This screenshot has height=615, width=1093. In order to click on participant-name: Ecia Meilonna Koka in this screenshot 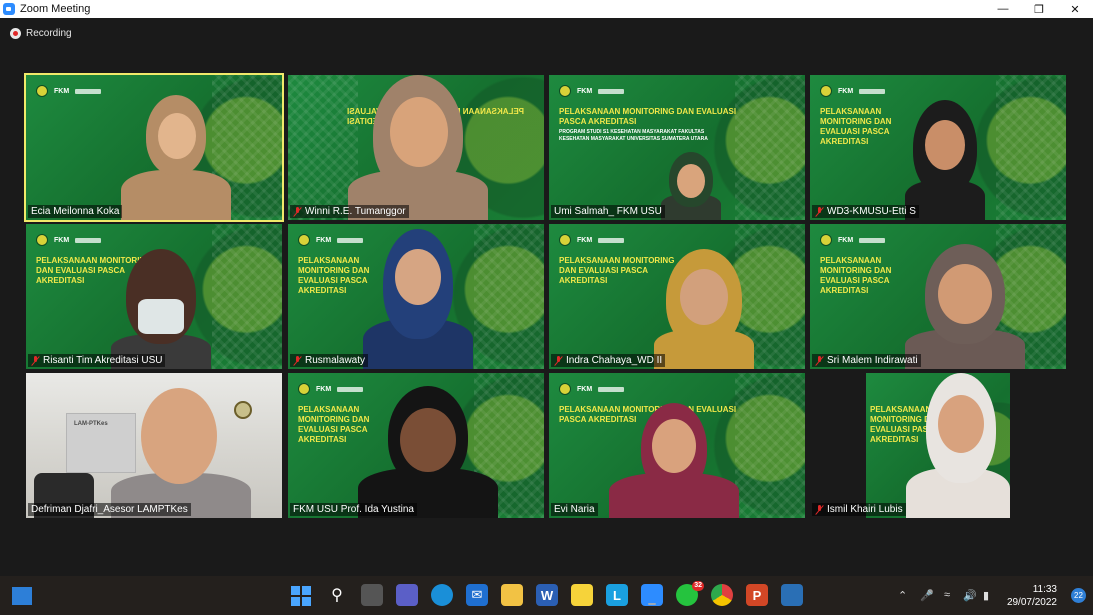, I will do `click(75, 211)`.